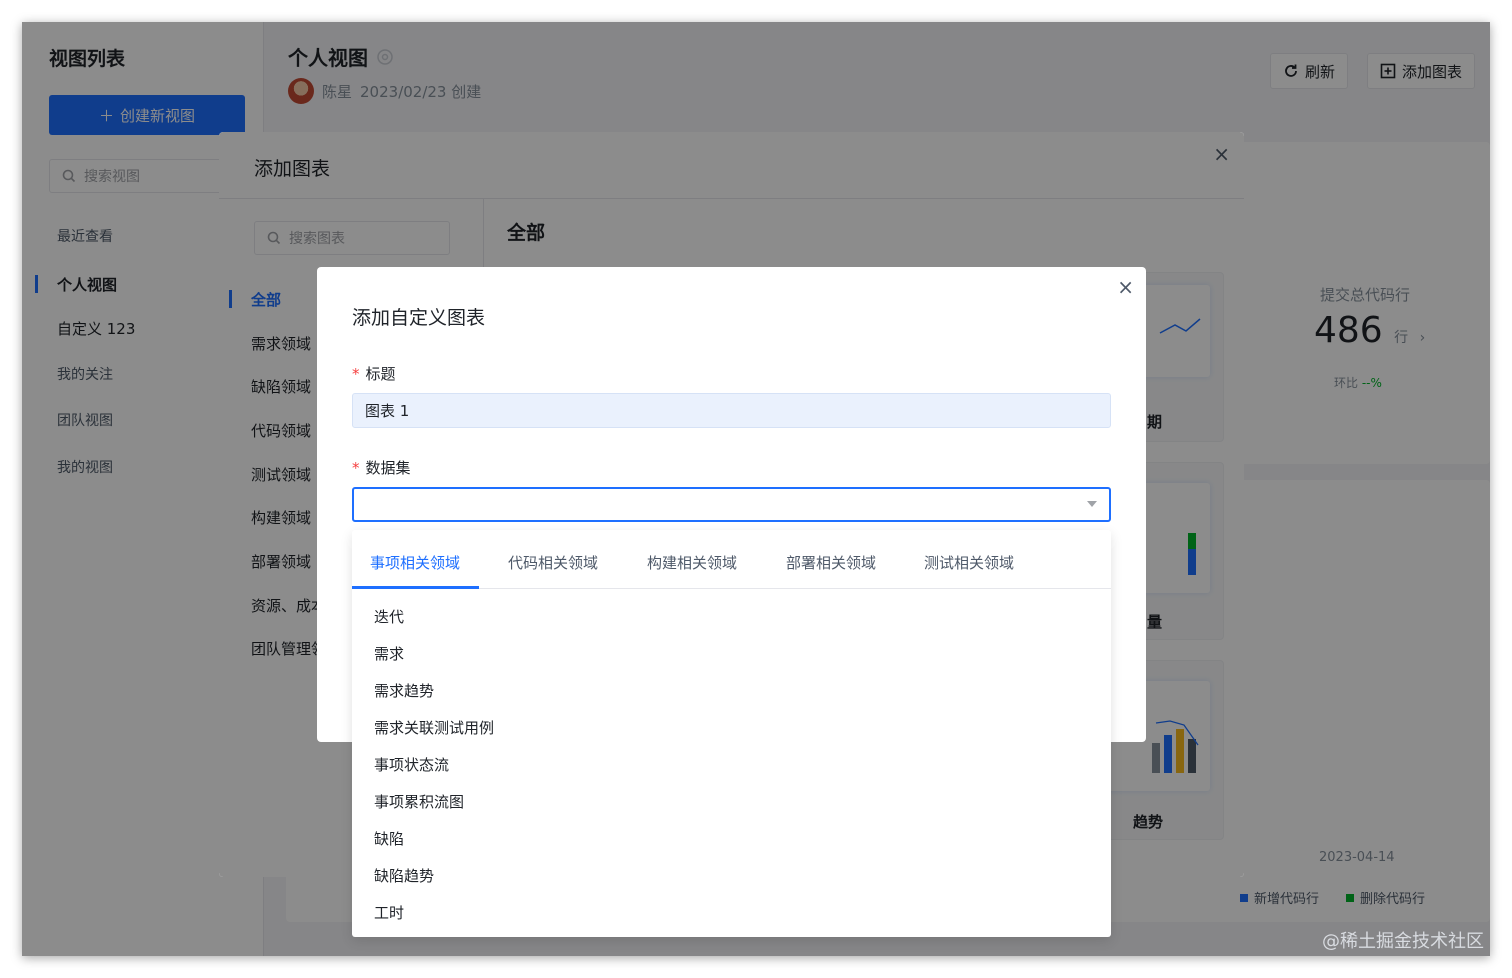 This screenshot has width=1512, height=978. Describe the element at coordinates (731, 410) in the screenshot. I see `title-input` at that location.